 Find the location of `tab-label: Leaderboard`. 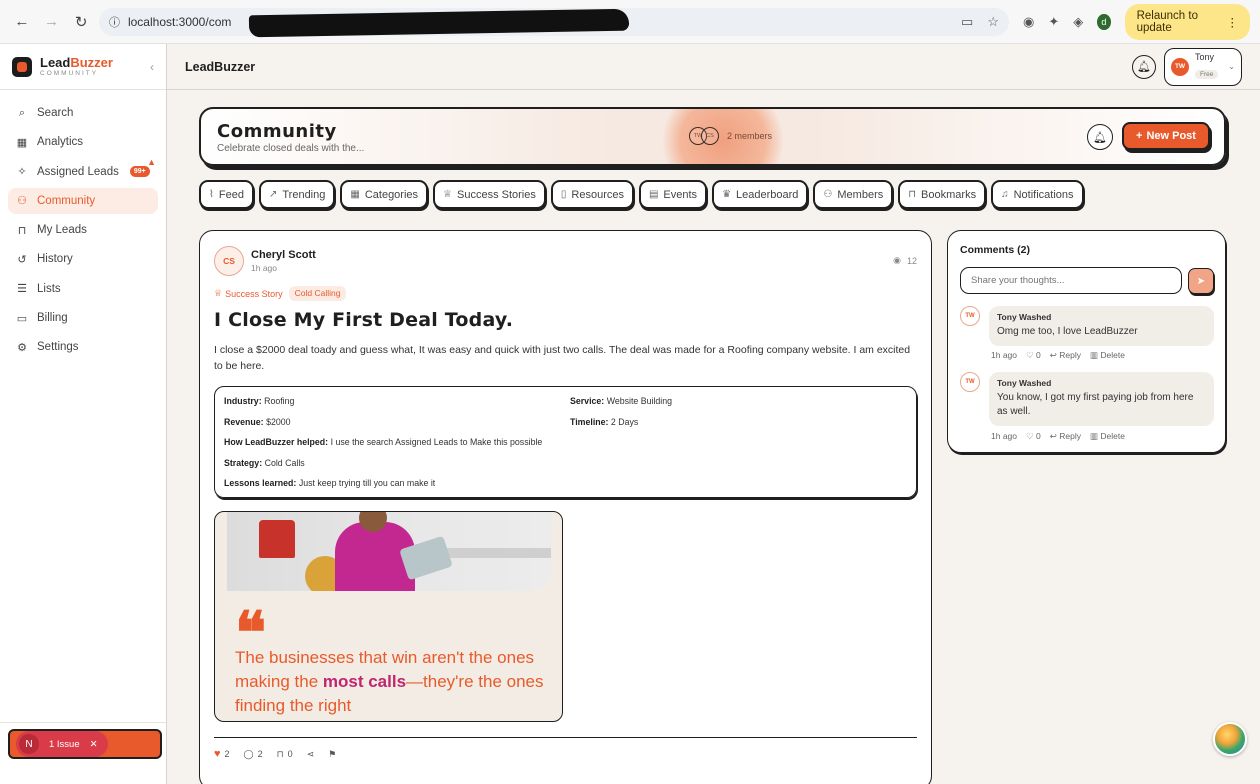

tab-label: Leaderboard is located at coordinates (767, 194).